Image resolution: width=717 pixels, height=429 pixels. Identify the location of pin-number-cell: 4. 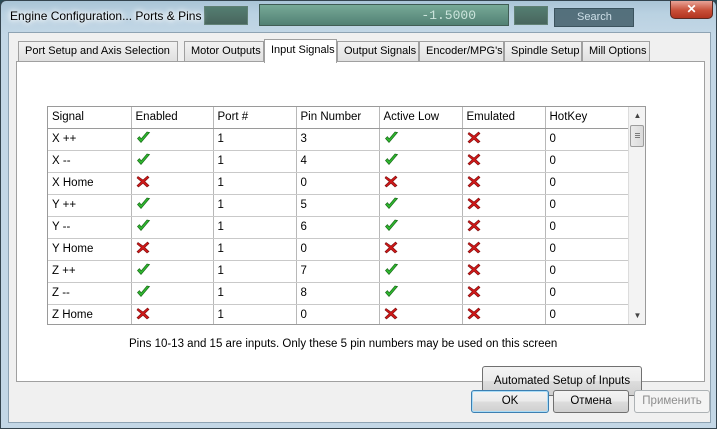
(338, 161).